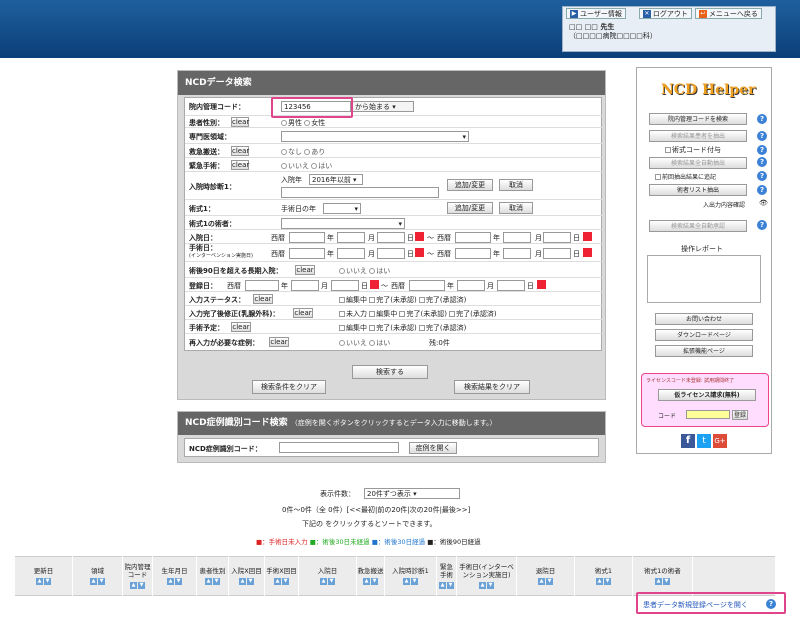  What do you see at coordinates (708, 414) in the screenshot?
I see `license-code-input` at bounding box center [708, 414].